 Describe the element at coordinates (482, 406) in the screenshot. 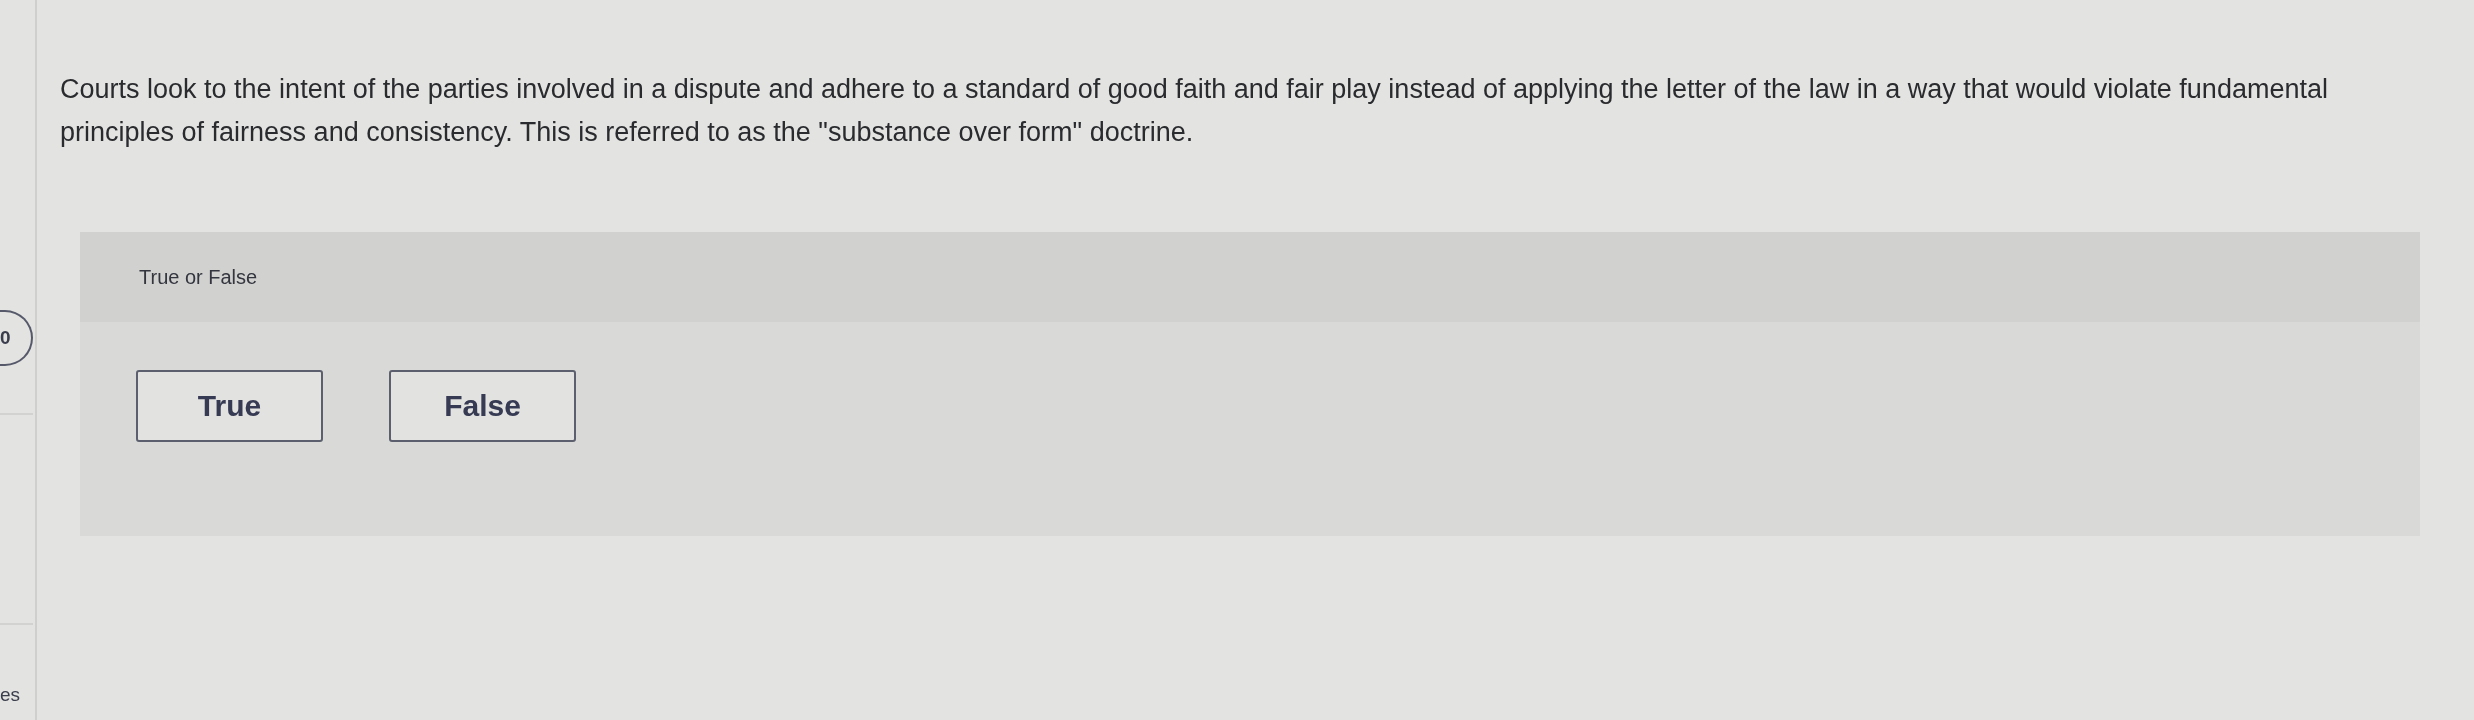

I see `answer-option-button: False` at that location.